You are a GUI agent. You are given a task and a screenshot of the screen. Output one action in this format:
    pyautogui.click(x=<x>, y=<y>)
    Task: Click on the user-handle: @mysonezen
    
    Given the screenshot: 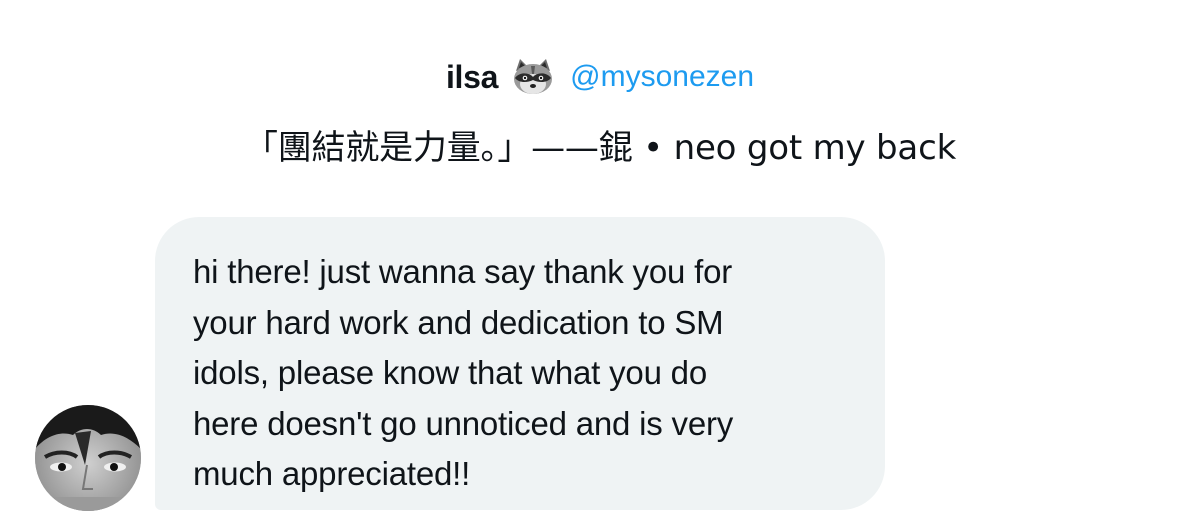 What is the action you would take?
    pyautogui.click(x=662, y=77)
    